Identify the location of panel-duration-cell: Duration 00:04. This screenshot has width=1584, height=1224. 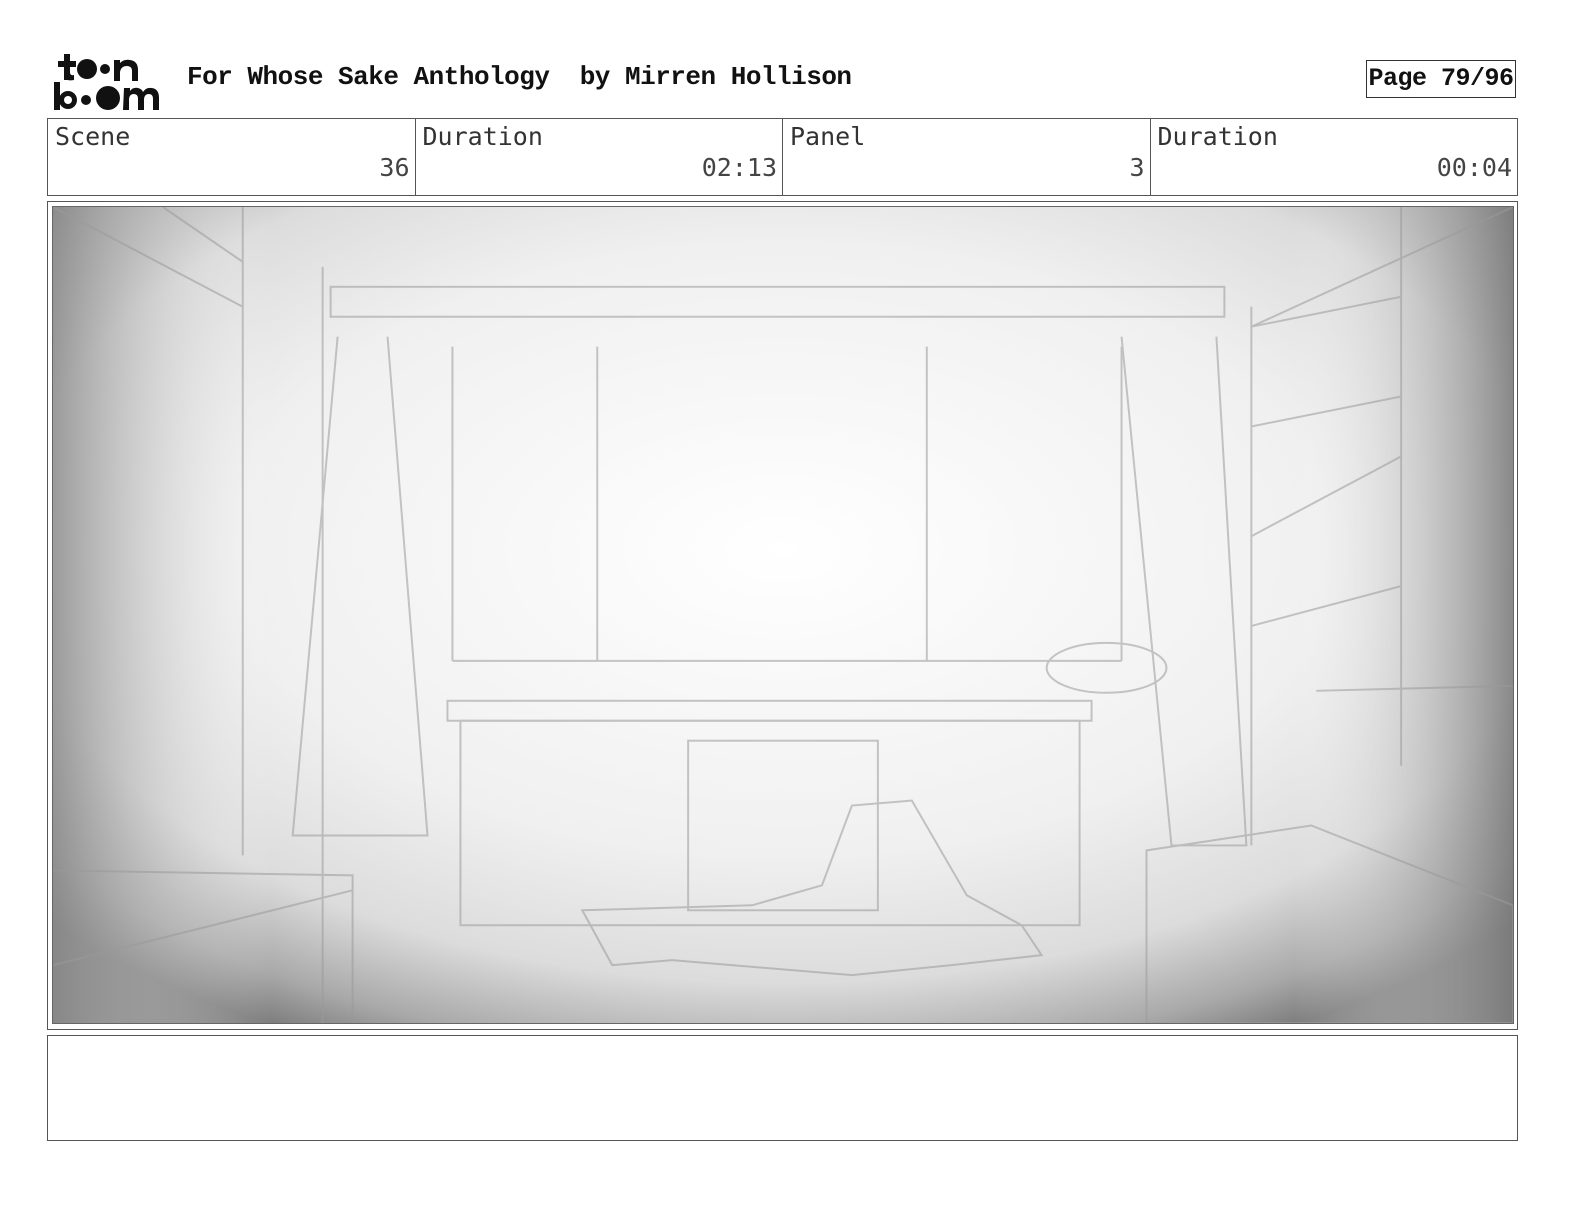
(1334, 157).